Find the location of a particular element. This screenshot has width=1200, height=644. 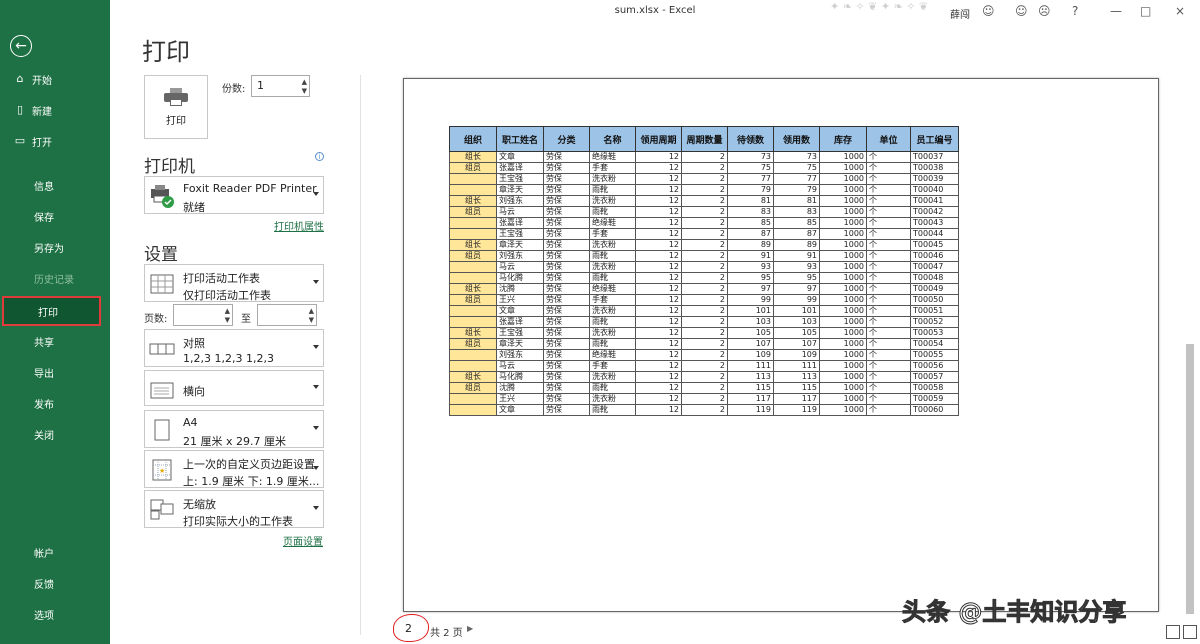

table-cell: 雨靴 is located at coordinates (612, 278).